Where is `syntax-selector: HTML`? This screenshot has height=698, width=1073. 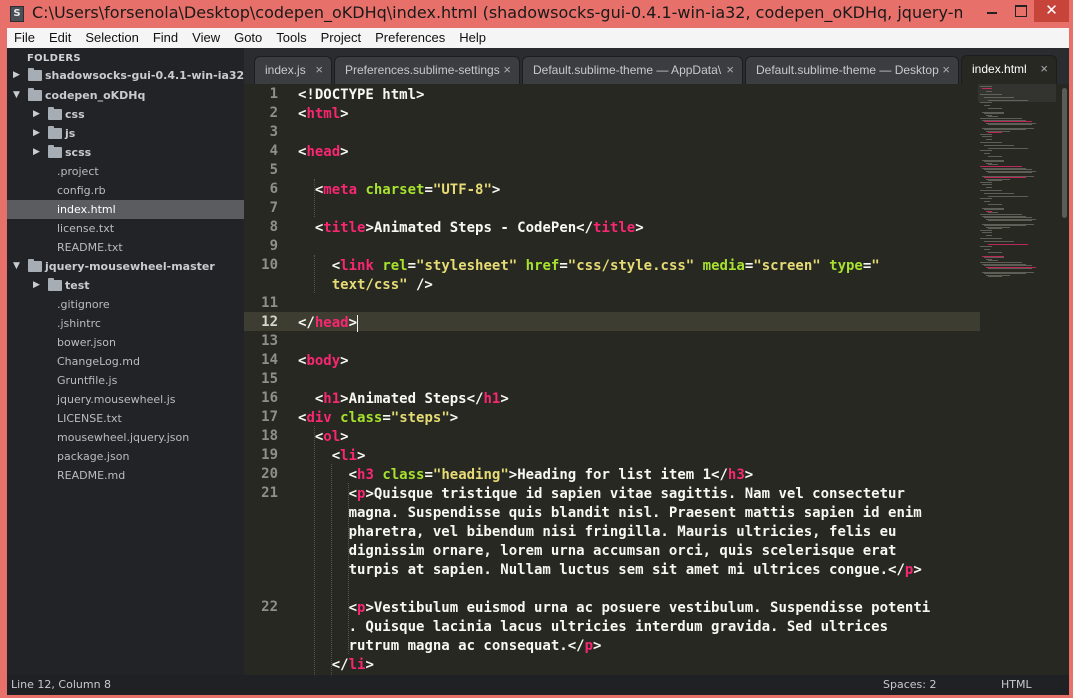
syntax-selector: HTML is located at coordinates (1016, 685).